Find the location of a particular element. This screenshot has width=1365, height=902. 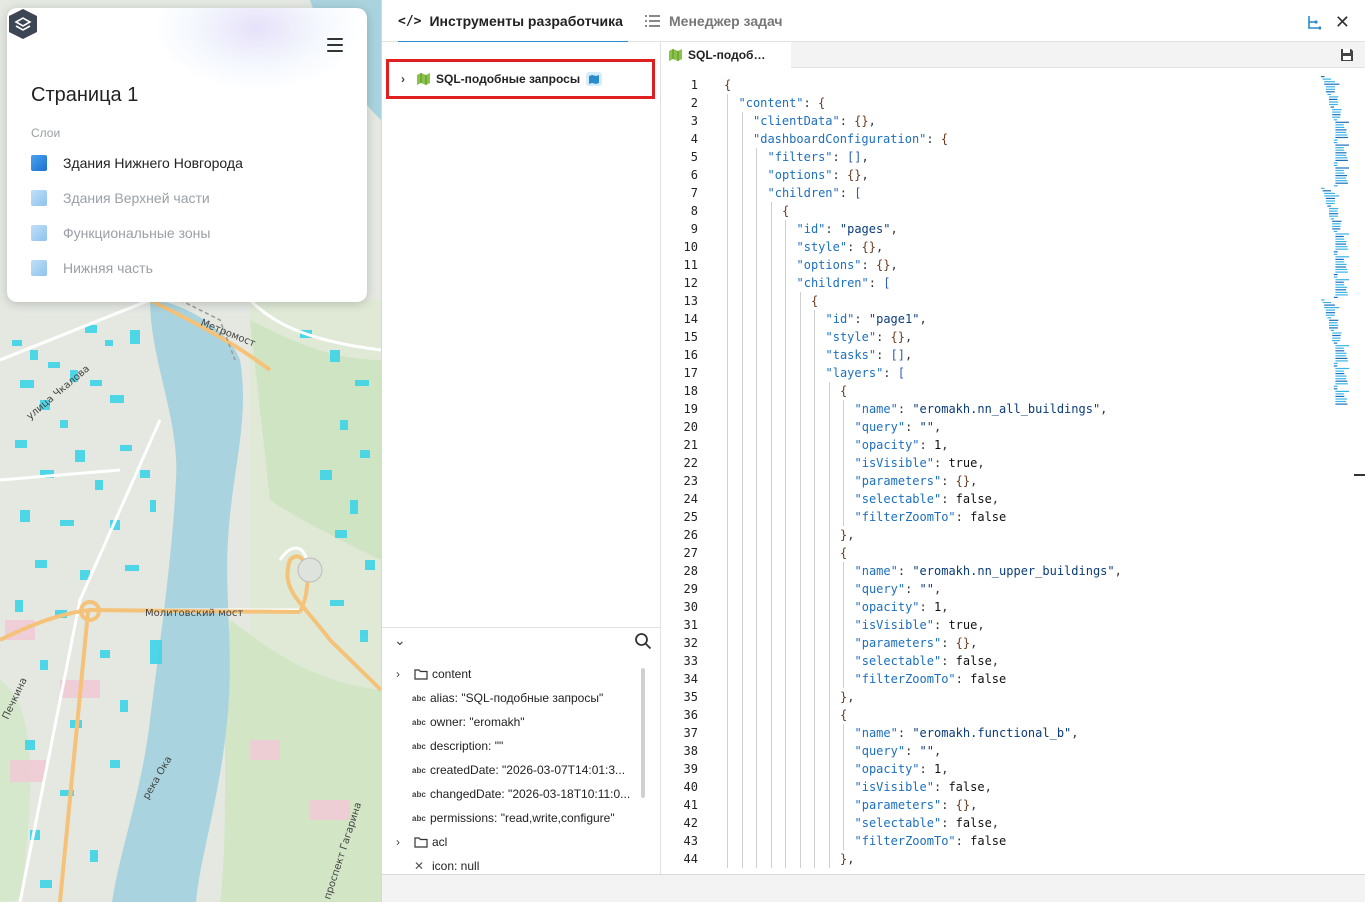

property-text: icon: null is located at coordinates (456, 866).